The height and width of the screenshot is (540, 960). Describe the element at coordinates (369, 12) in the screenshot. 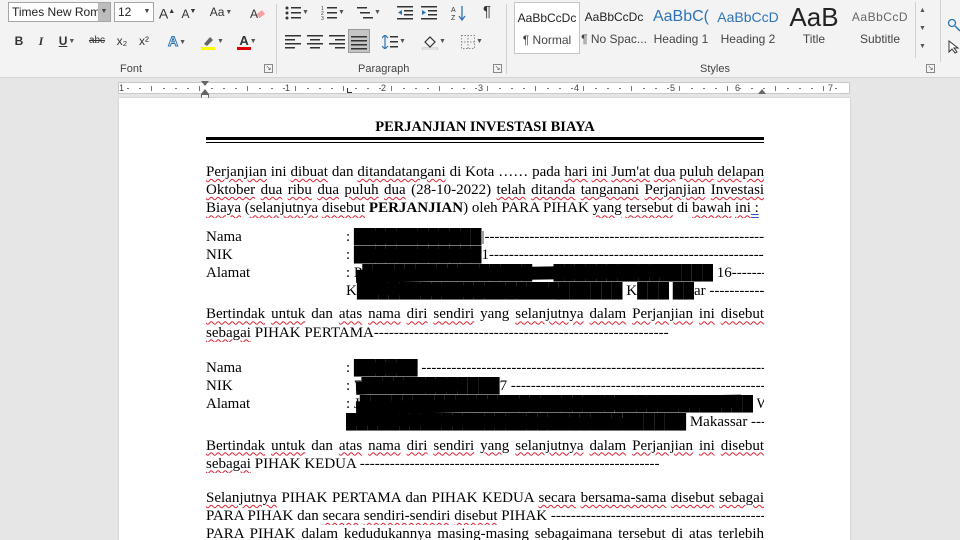

I see `multilevel-list-button: ▼` at that location.